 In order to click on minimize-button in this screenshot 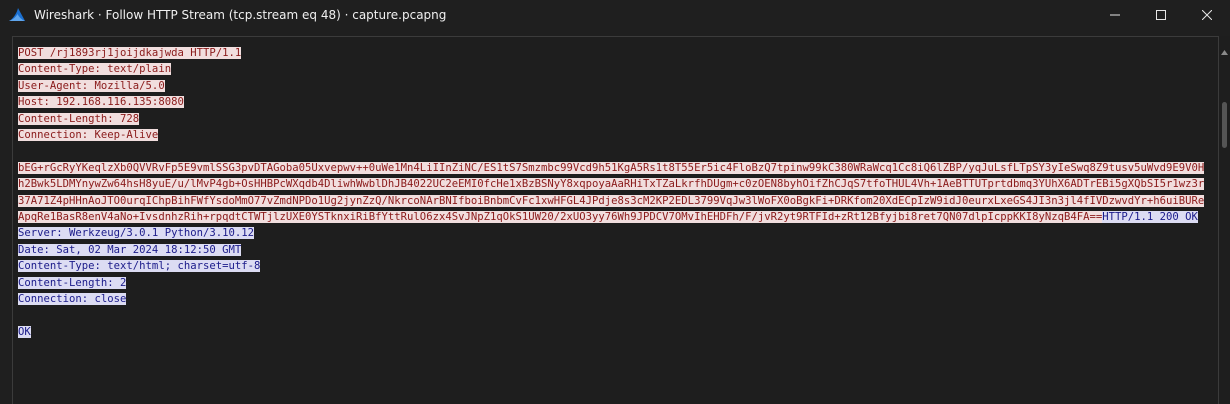, I will do `click(1115, 15)`.